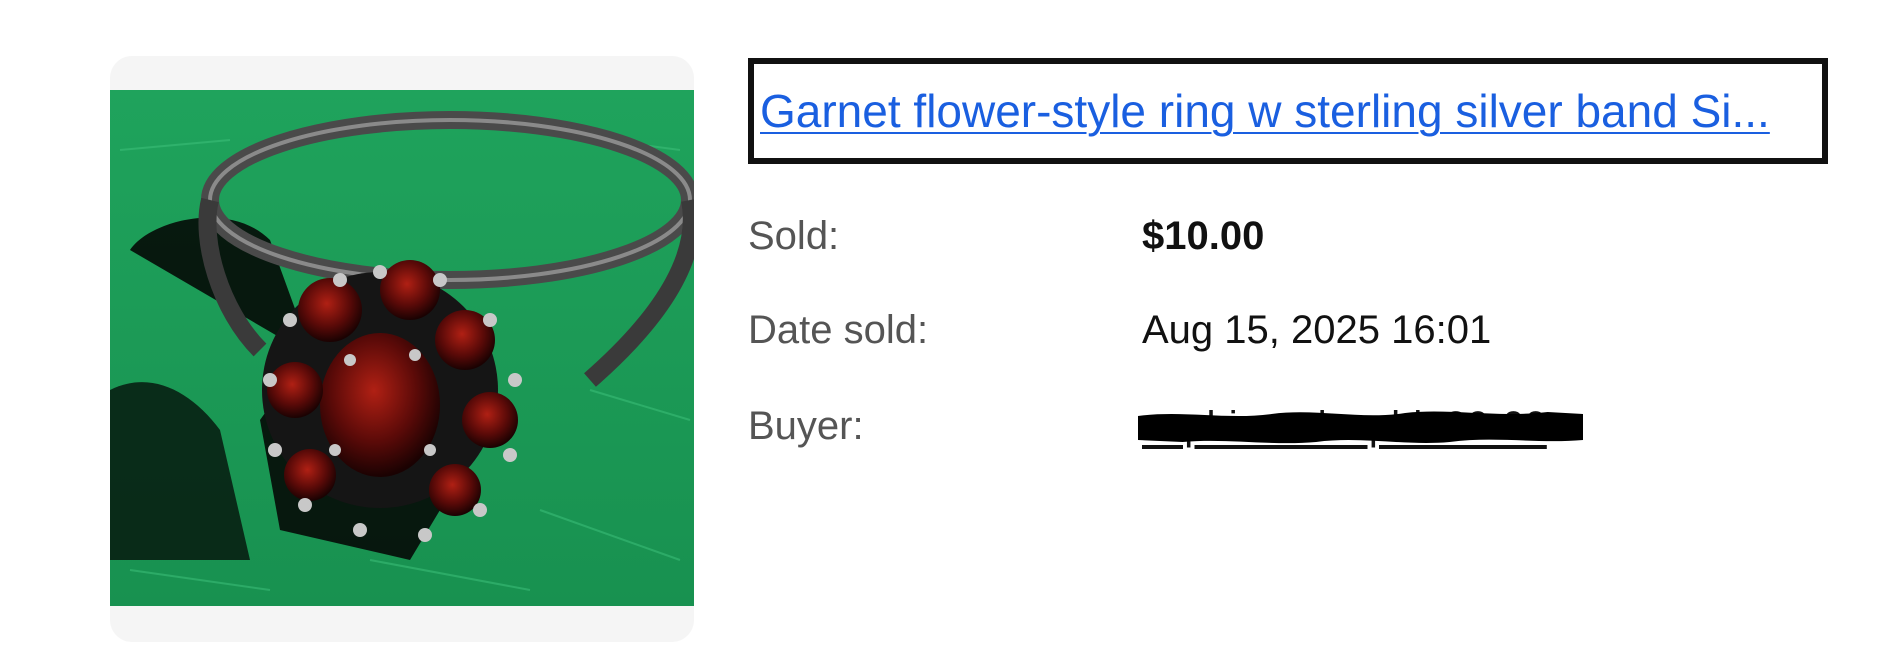  I want to click on sold-price: $10.00, so click(1203, 235).